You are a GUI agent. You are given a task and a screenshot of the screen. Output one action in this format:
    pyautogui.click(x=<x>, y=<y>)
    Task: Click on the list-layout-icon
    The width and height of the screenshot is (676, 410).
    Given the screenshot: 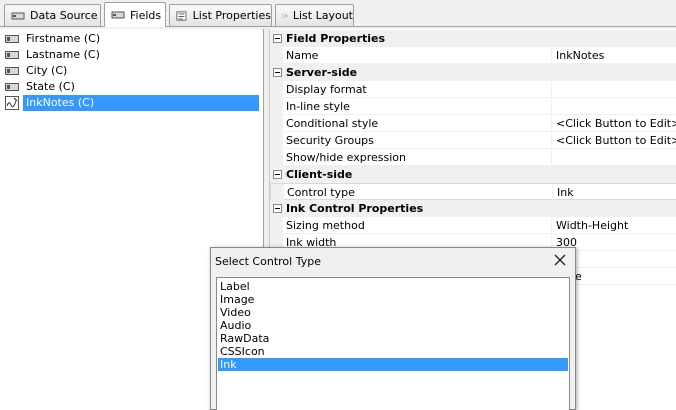 What is the action you would take?
    pyautogui.click(x=285, y=15)
    